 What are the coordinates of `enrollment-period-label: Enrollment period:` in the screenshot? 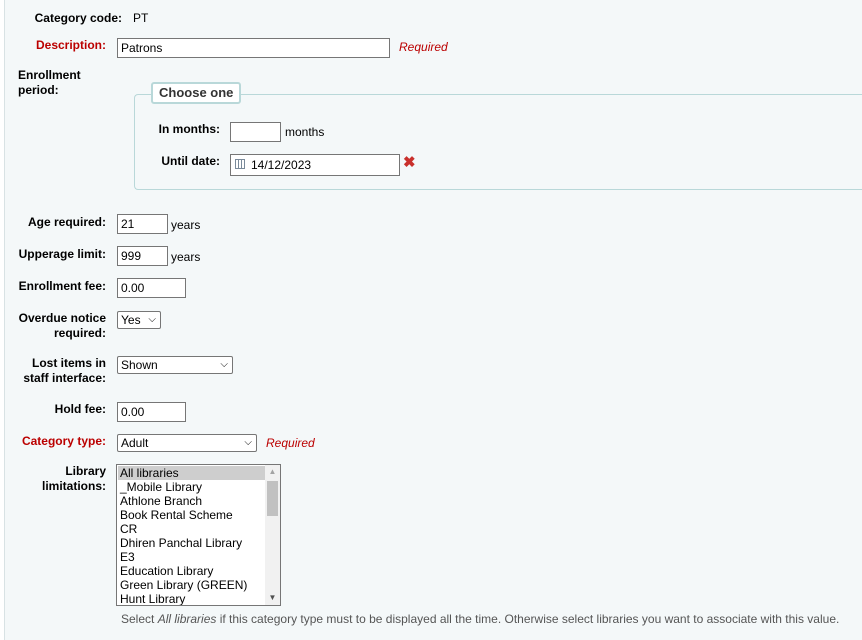 It's located at (49, 82).